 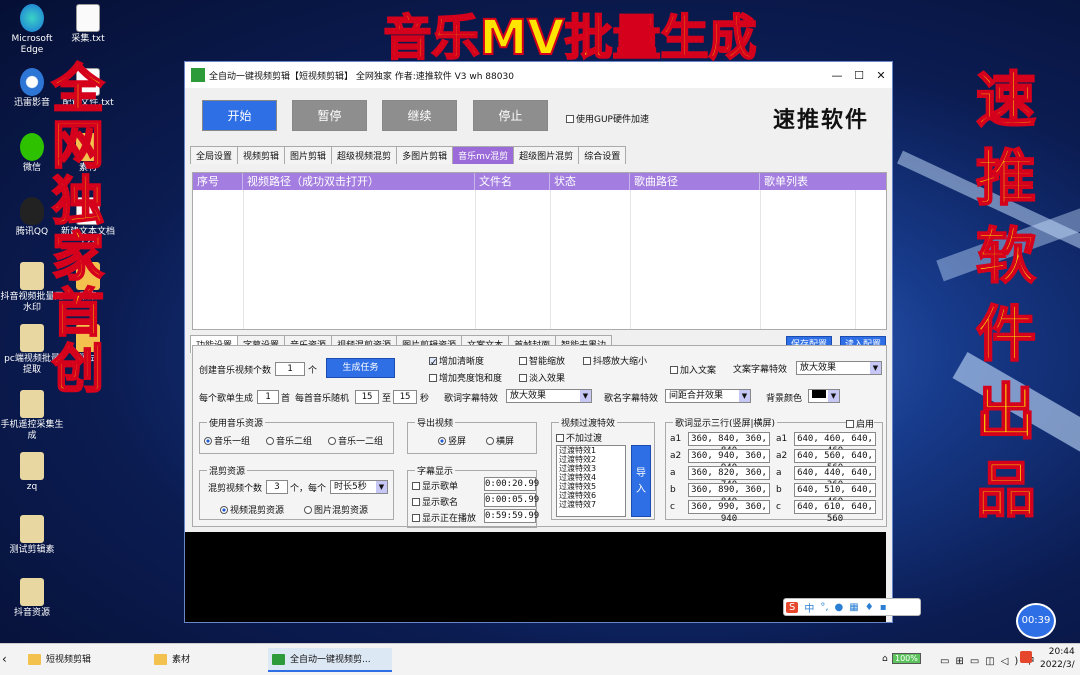 I want to click on close-icon: ✕, so click(x=881, y=75).